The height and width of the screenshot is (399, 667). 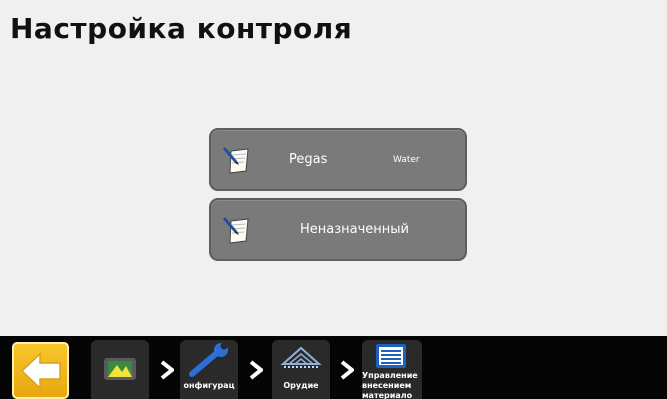 I want to click on control-name: Pegas, so click(x=308, y=159).